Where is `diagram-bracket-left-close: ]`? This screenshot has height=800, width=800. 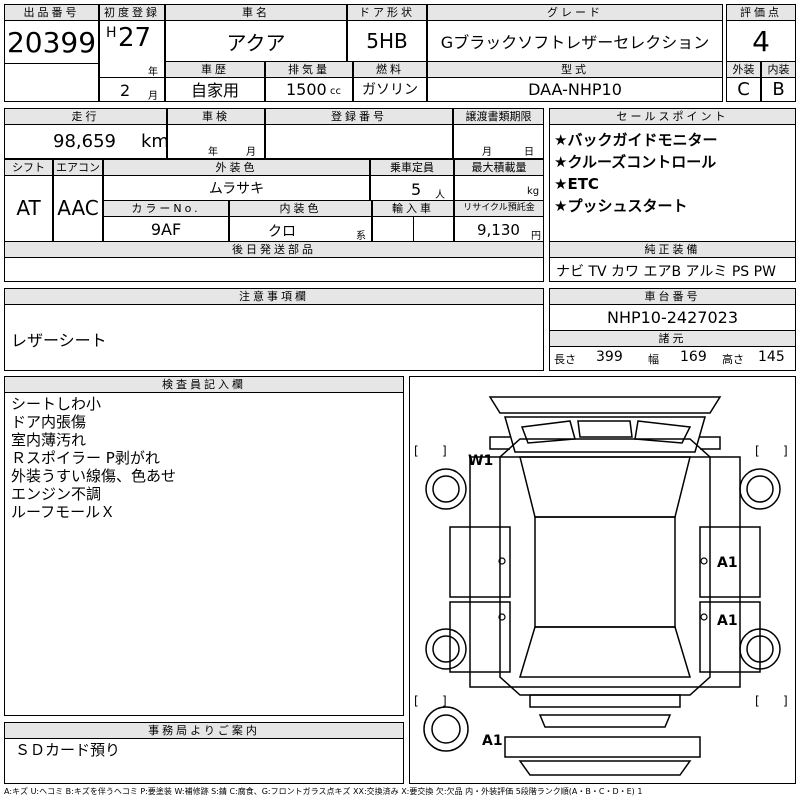 diagram-bracket-left-close: ] is located at coordinates (444, 451).